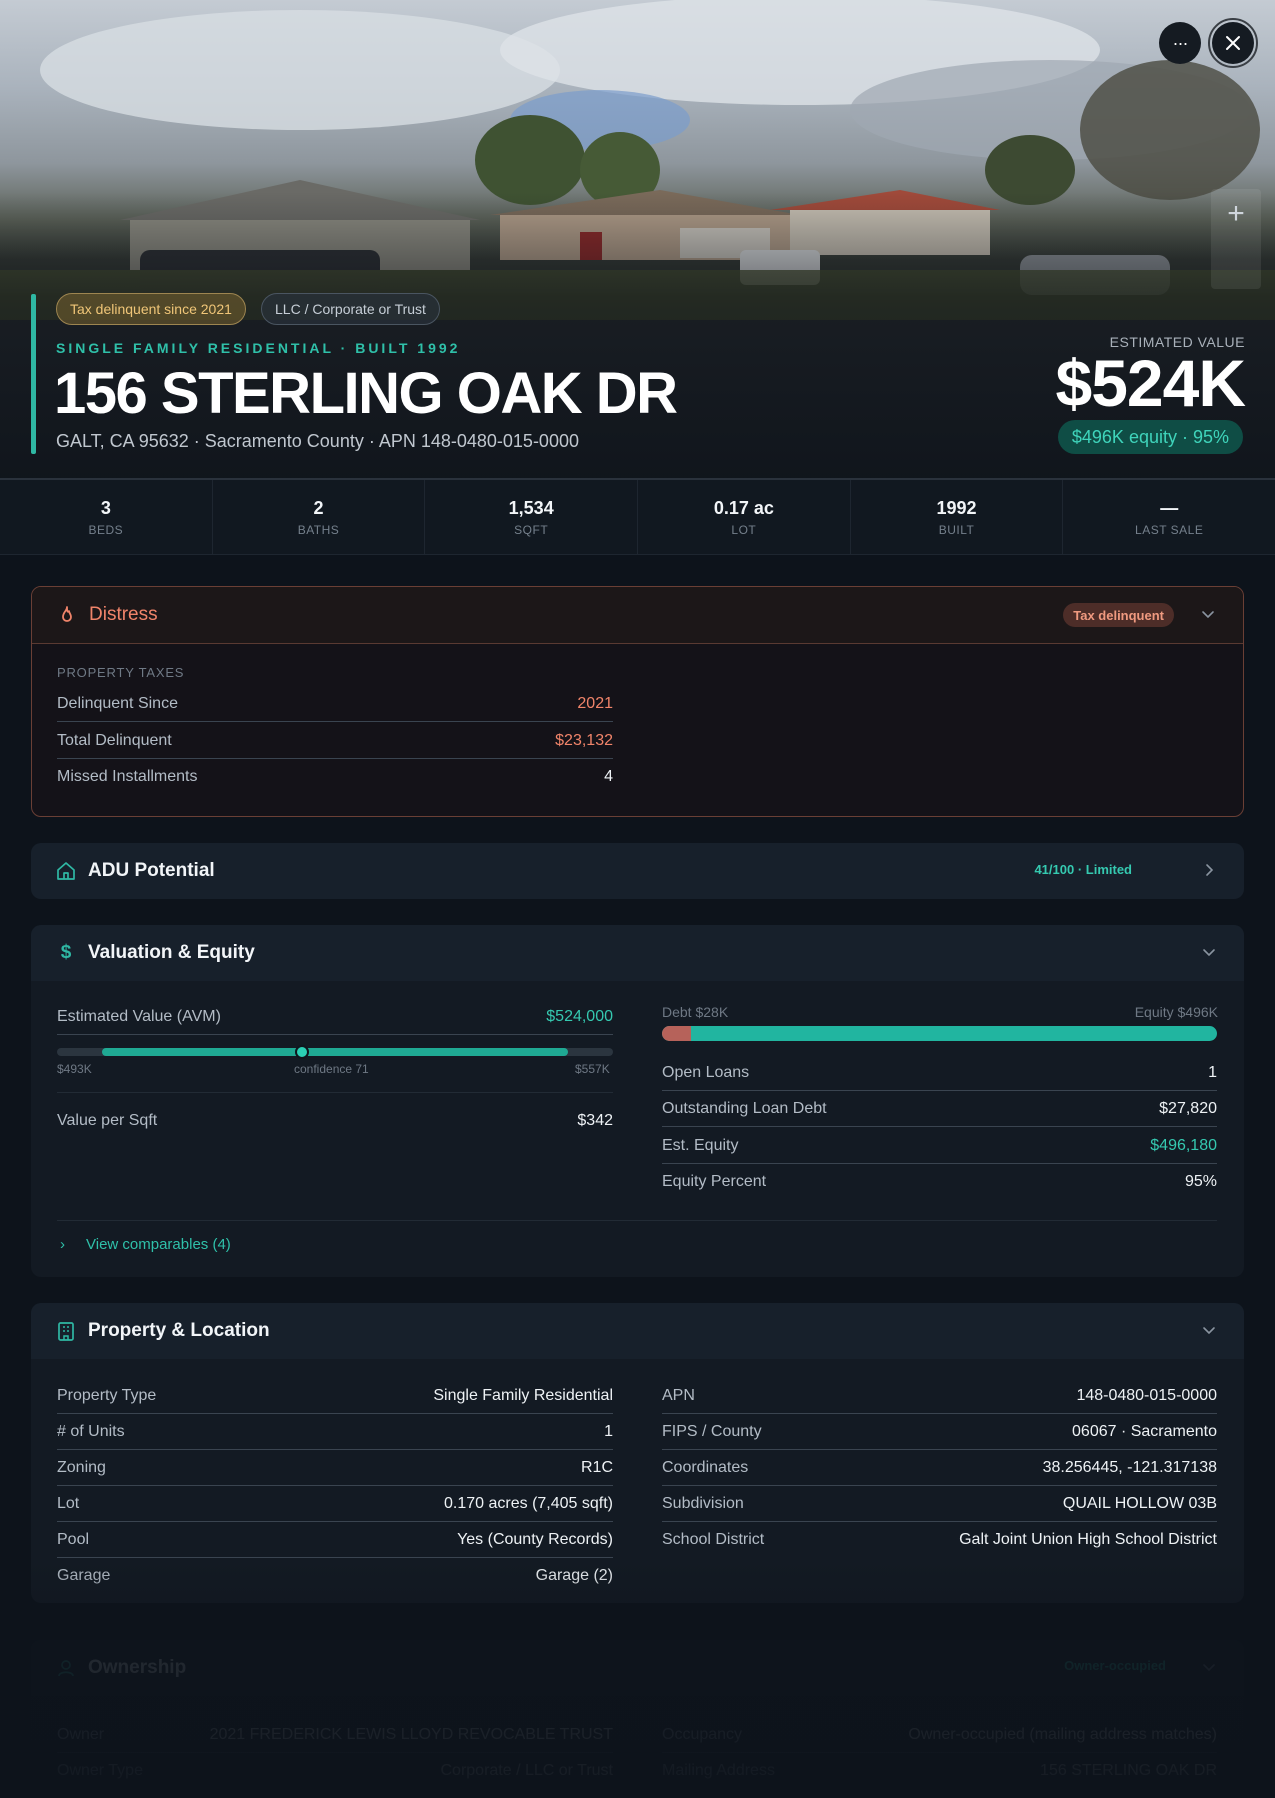 This screenshot has height=1798, width=1275. Describe the element at coordinates (1115, 1665) in the screenshot. I see `occupancy-badge: Owner-occupied` at that location.